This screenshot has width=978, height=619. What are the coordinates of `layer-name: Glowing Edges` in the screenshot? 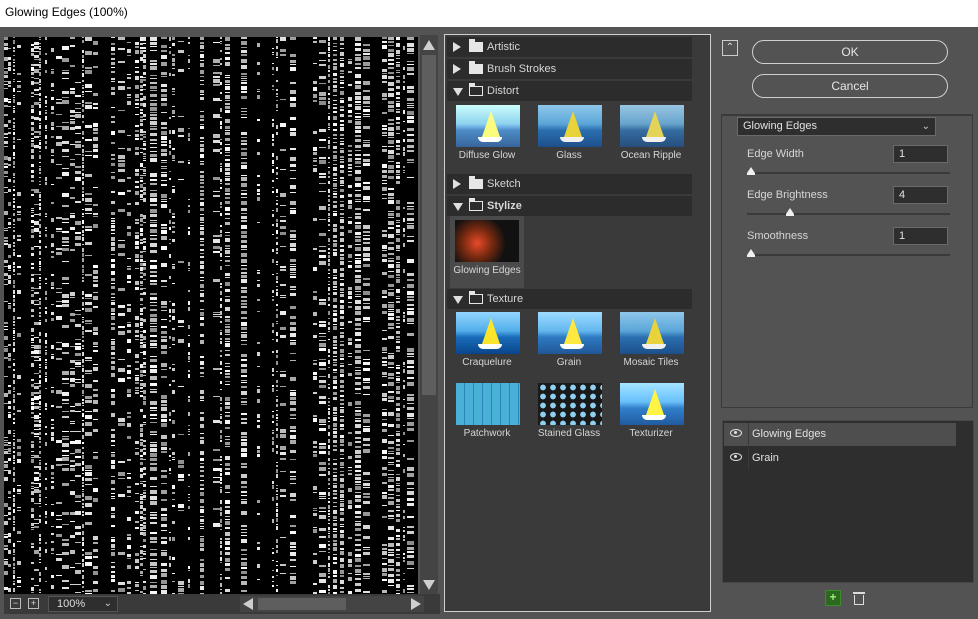 It's located at (789, 434).